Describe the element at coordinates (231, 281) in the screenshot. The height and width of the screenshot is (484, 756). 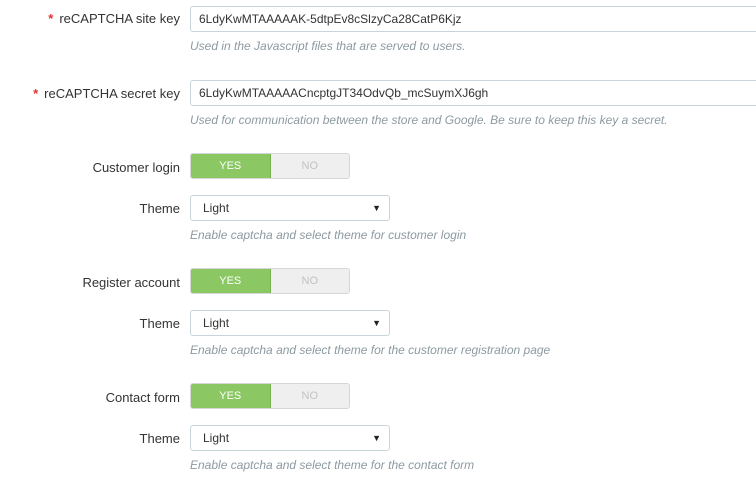
I see `register-account-yes-option: YES` at that location.